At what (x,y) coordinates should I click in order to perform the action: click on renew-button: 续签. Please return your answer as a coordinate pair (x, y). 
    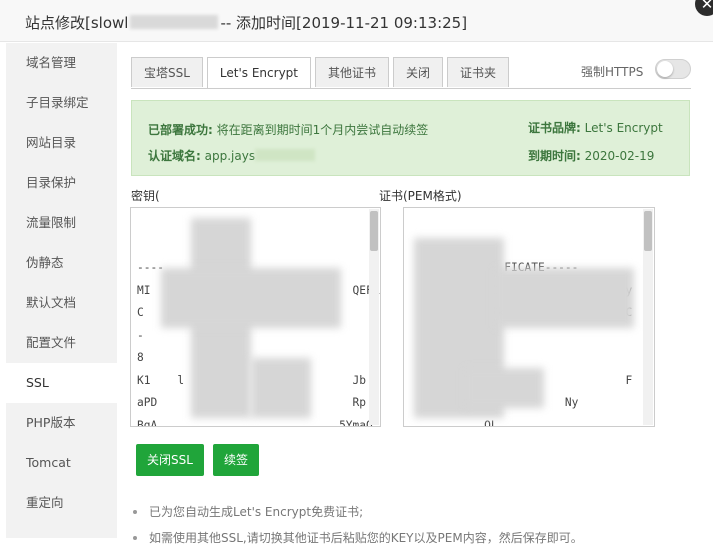
    Looking at the image, I should click on (236, 460).